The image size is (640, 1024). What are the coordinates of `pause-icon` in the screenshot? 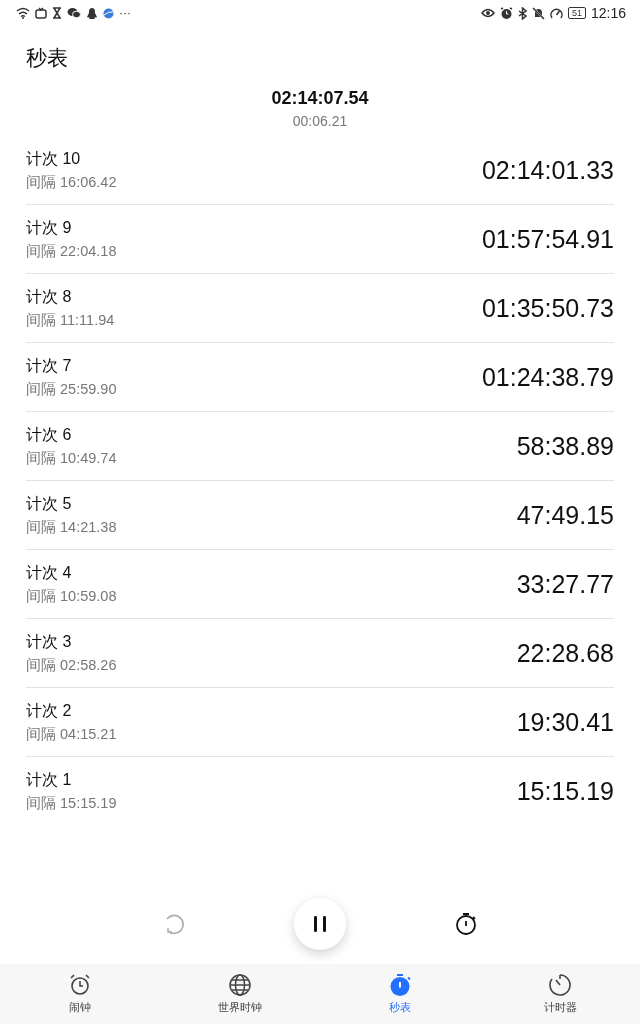 It's located at (320, 924).